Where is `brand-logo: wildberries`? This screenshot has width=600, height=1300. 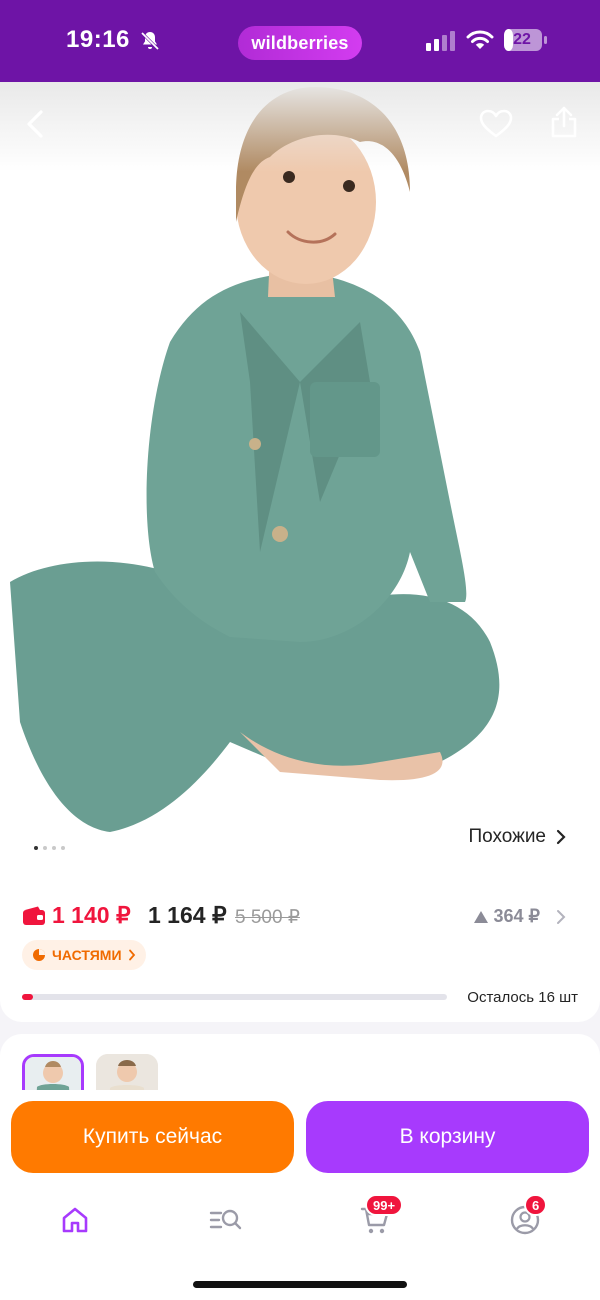
brand-logo: wildberries is located at coordinates (300, 43).